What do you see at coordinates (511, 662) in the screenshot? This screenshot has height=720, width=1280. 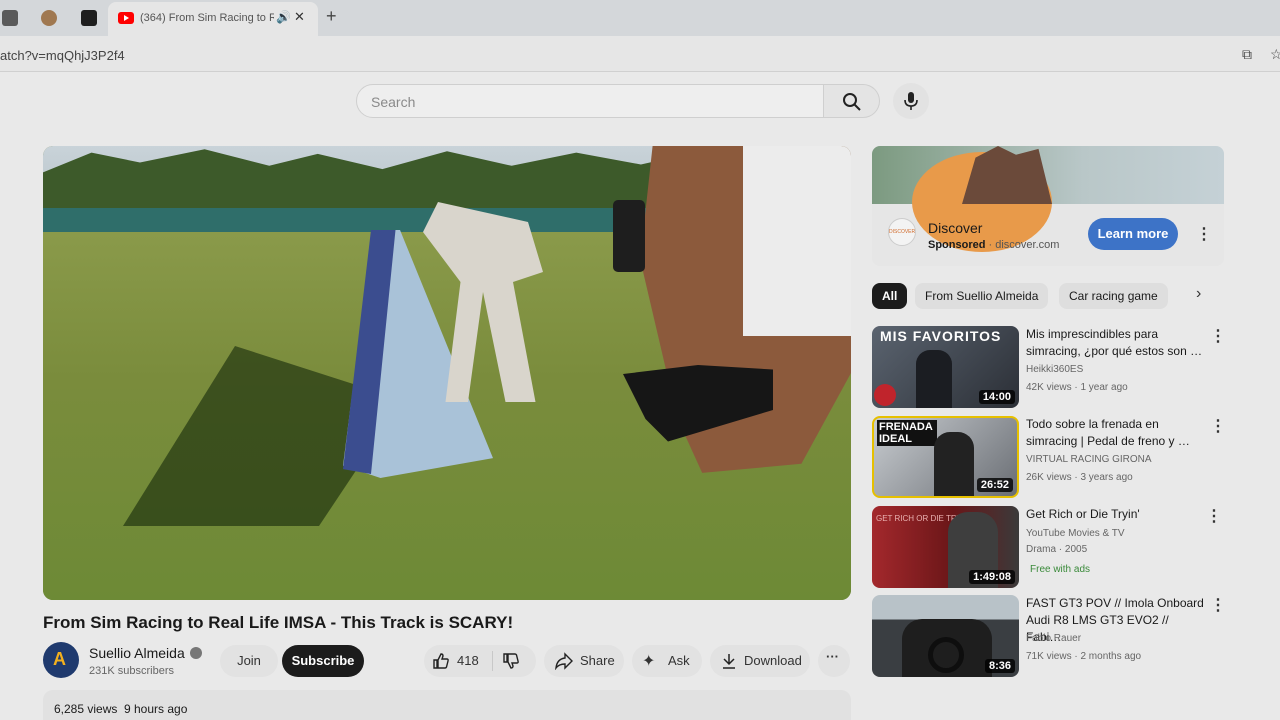 I see `thumbs-down-icon` at bounding box center [511, 662].